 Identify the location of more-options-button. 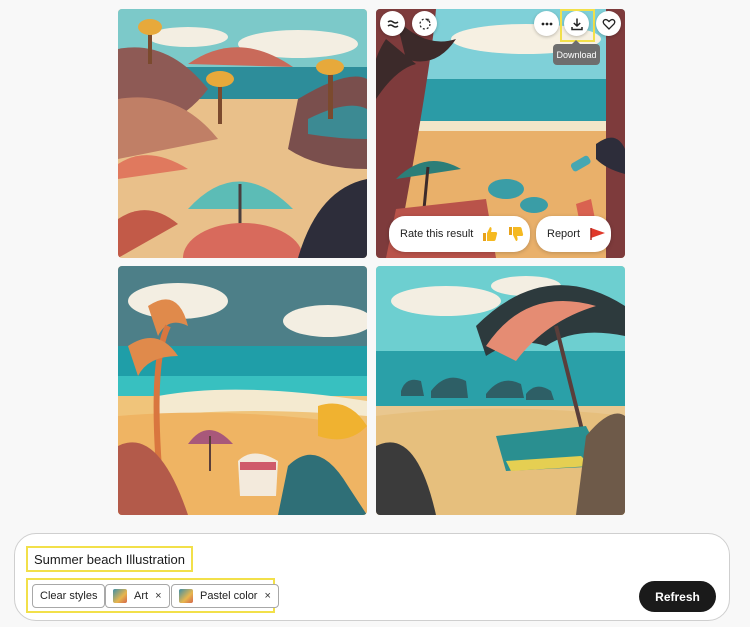
(546, 23).